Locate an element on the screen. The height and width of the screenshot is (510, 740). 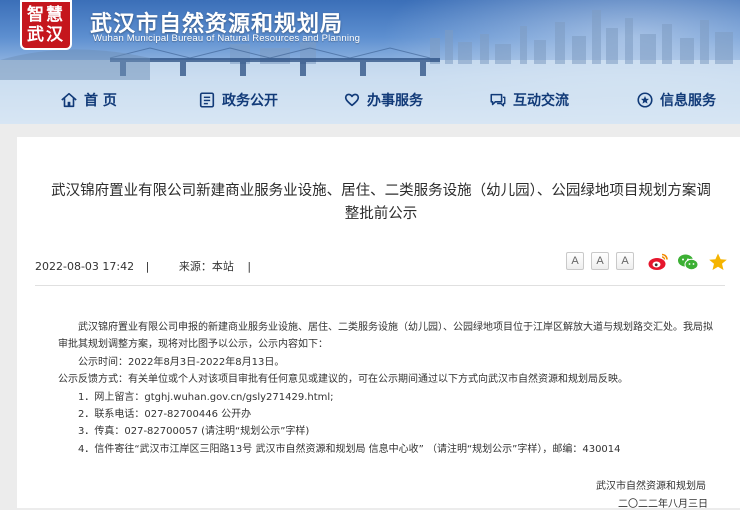
nav-item-home: 首 页 is located at coordinates (88, 100).